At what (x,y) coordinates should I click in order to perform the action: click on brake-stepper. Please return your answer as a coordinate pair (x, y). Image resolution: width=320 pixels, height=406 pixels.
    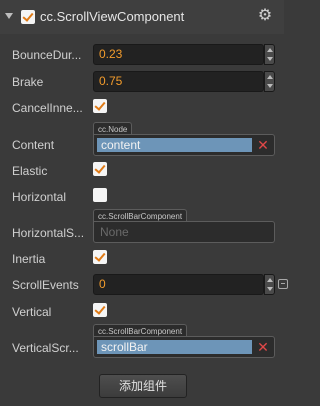
    Looking at the image, I should click on (269, 81).